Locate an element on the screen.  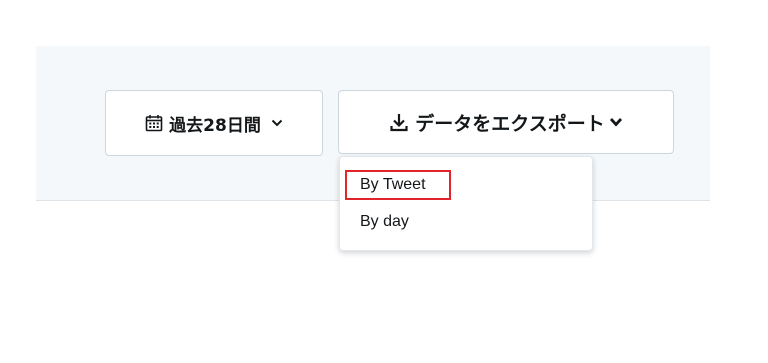
download-icon is located at coordinates (399, 122).